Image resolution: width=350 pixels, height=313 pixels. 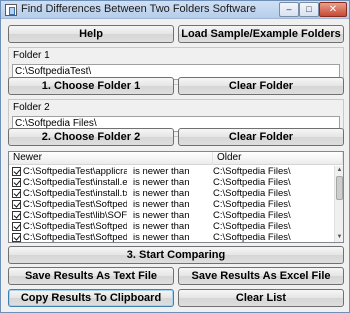 I want to click on clear-list-button: Clear List, so click(x=261, y=298).